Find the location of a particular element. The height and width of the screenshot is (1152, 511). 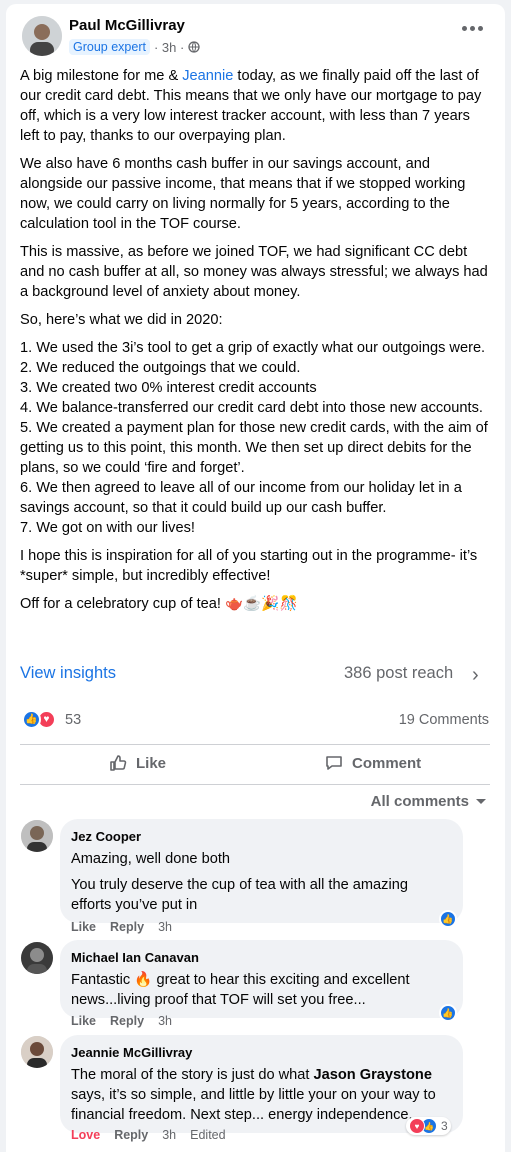

comment-reactions: ♥ 👍 3 is located at coordinates (428, 1126).